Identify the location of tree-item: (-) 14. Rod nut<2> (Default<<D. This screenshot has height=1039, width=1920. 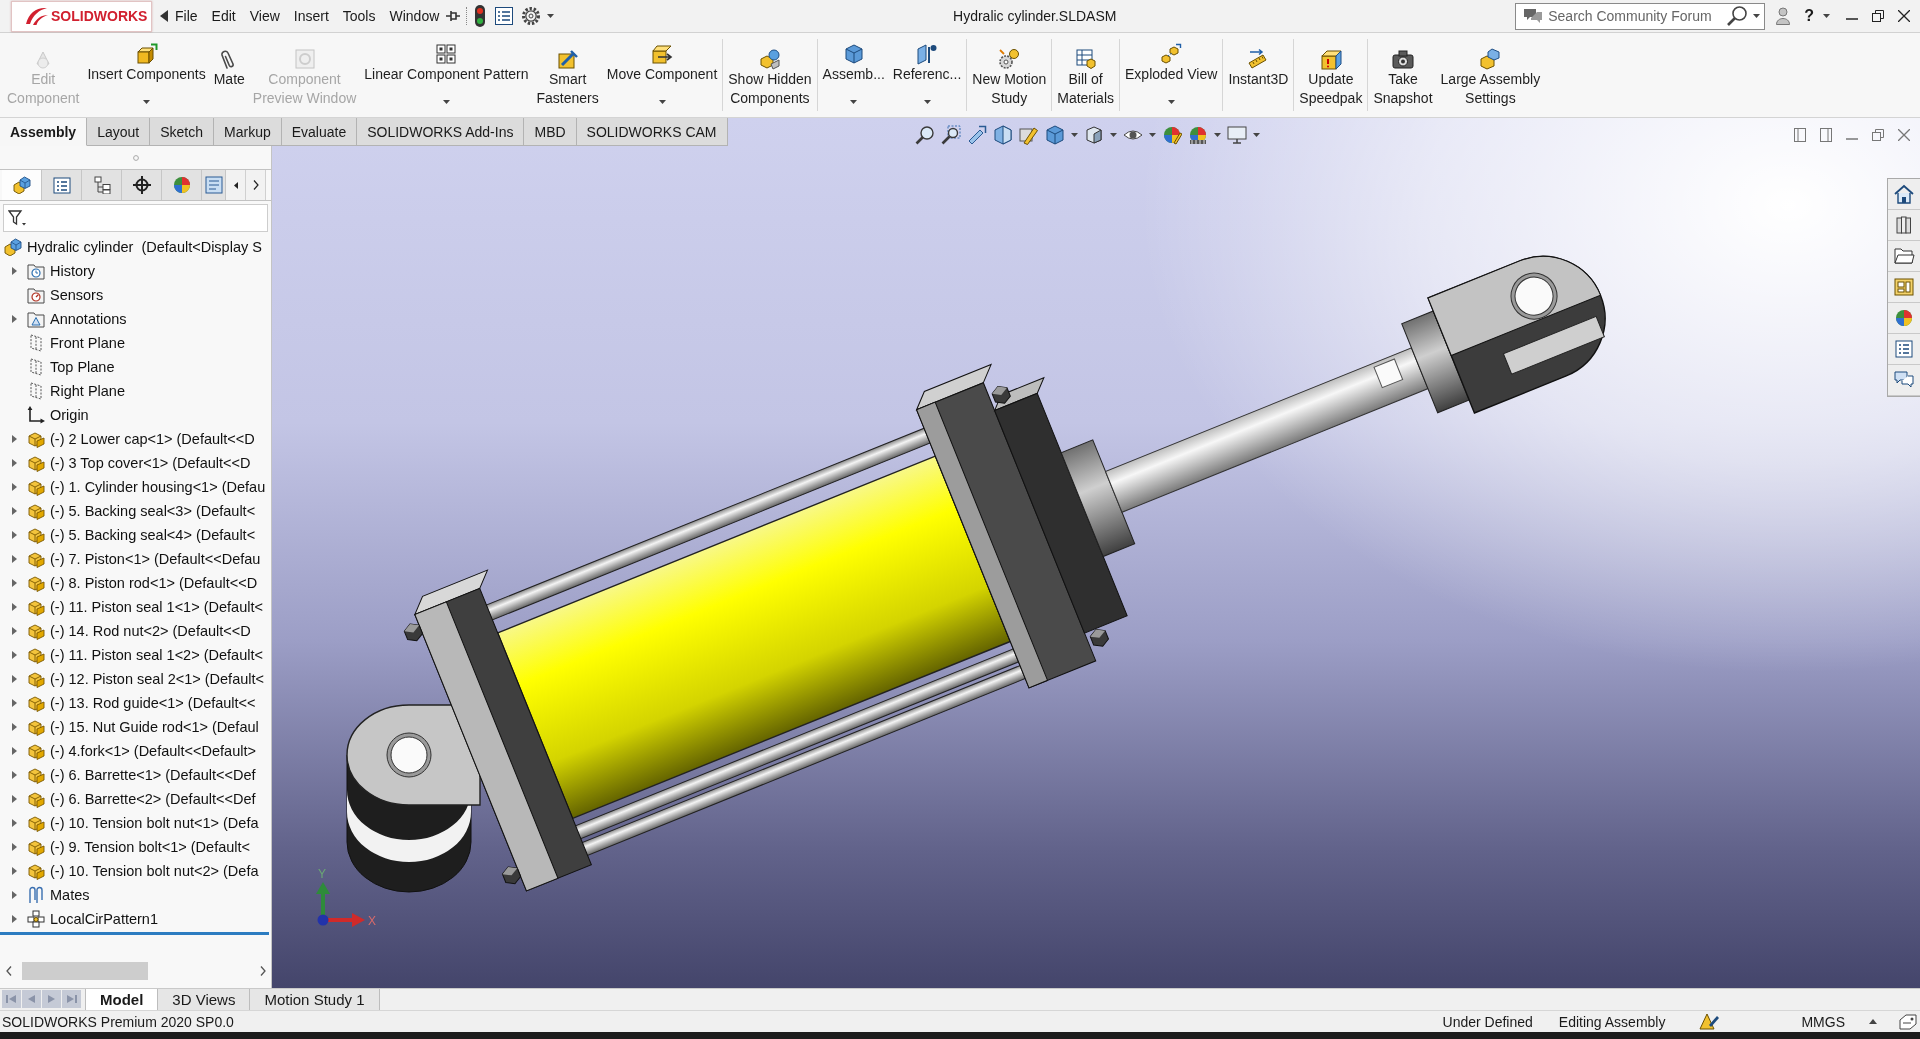
(139, 631).